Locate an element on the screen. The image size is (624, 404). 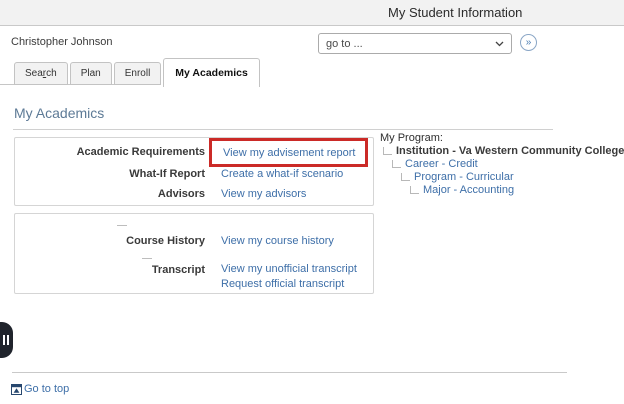
chevron-down-icon is located at coordinates (499, 44).